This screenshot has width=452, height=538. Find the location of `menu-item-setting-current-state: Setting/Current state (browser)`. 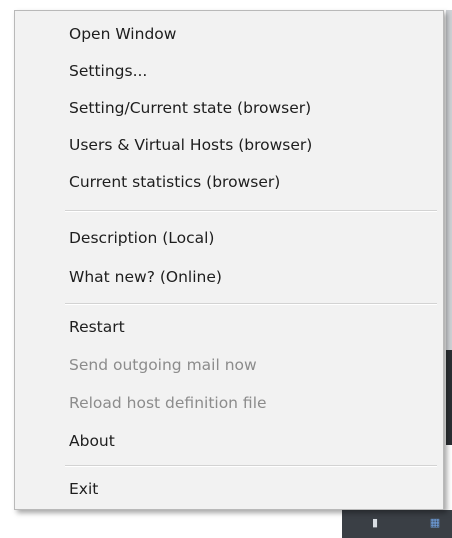

menu-item-setting-current-state: Setting/Current state (browser) is located at coordinates (190, 108).